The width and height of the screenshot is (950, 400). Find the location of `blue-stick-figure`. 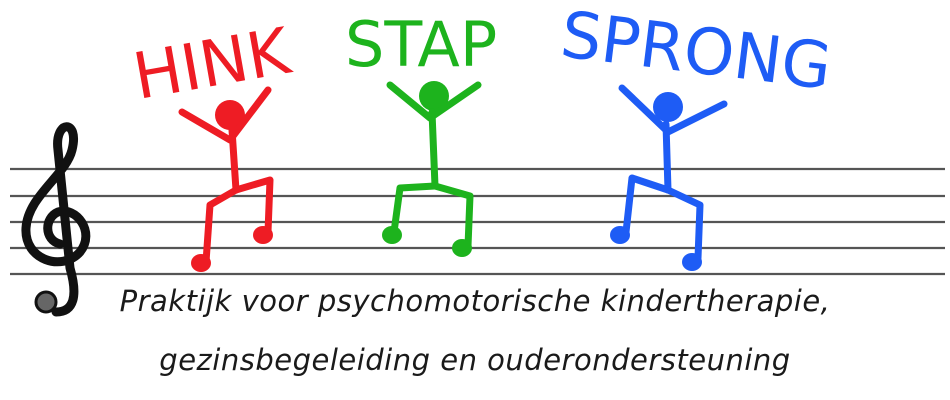

blue-stick-figure is located at coordinates (669, 177).